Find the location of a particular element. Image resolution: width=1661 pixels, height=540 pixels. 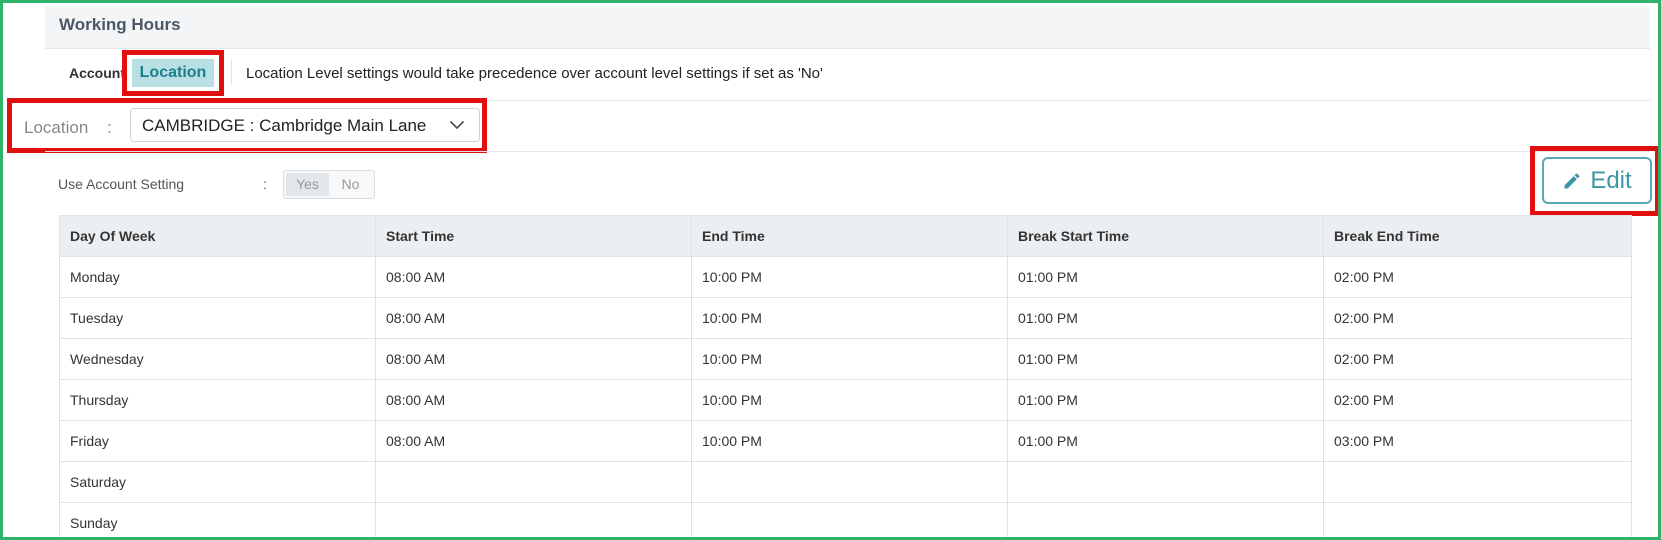

cell-break-end: 03:00 PM is located at coordinates (1477, 441).